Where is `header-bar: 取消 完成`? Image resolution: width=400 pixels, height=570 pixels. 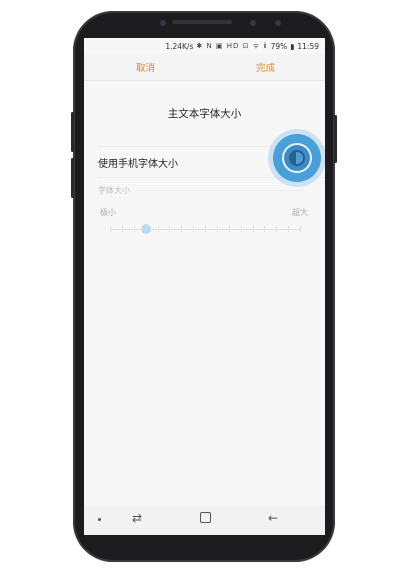
header-bar: 取消 完成 is located at coordinates (204, 67).